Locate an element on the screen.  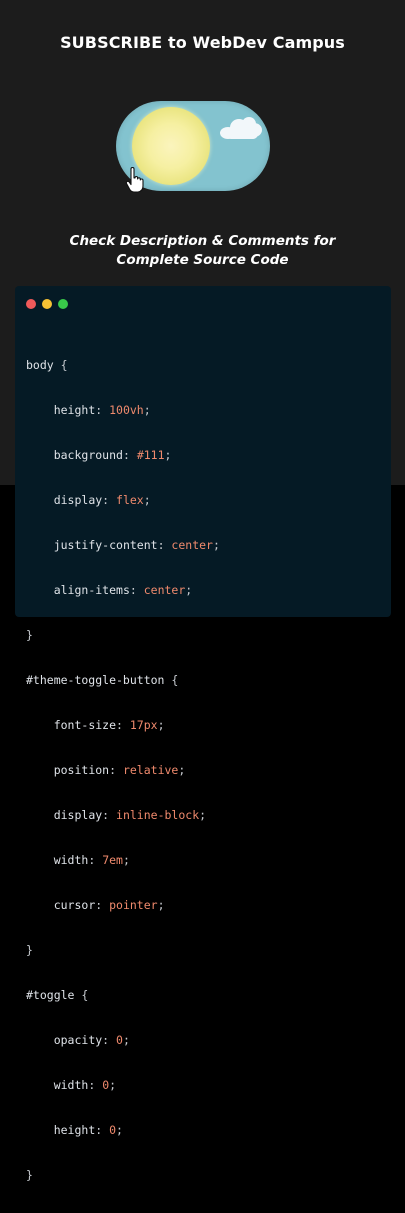
code-line: cursor: pointer; is located at coordinates (109, 905).